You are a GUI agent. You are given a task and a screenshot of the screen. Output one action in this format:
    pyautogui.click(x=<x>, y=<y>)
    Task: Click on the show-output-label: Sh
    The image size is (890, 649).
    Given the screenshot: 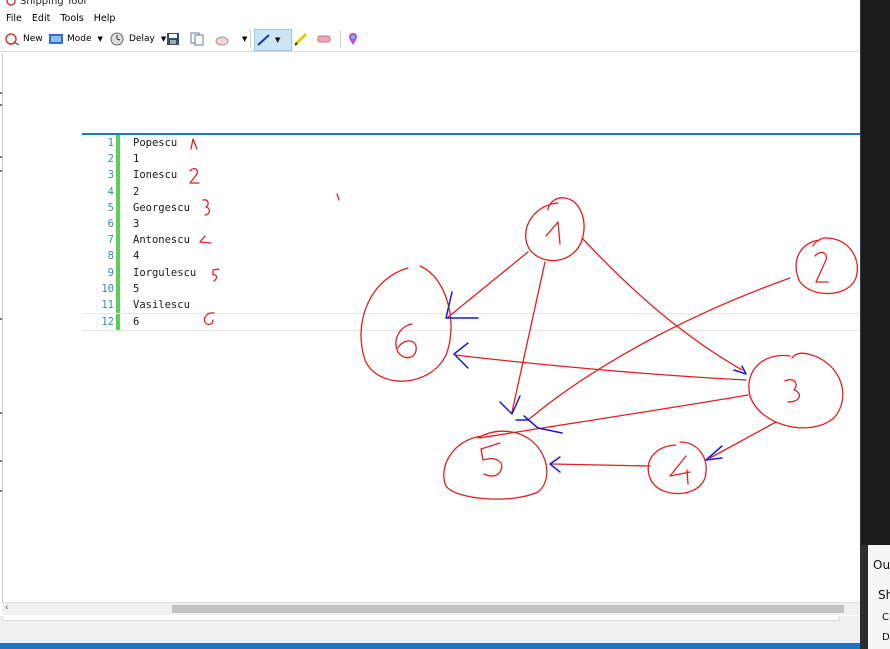 What is the action you would take?
    pyautogui.click(x=884, y=595)
    